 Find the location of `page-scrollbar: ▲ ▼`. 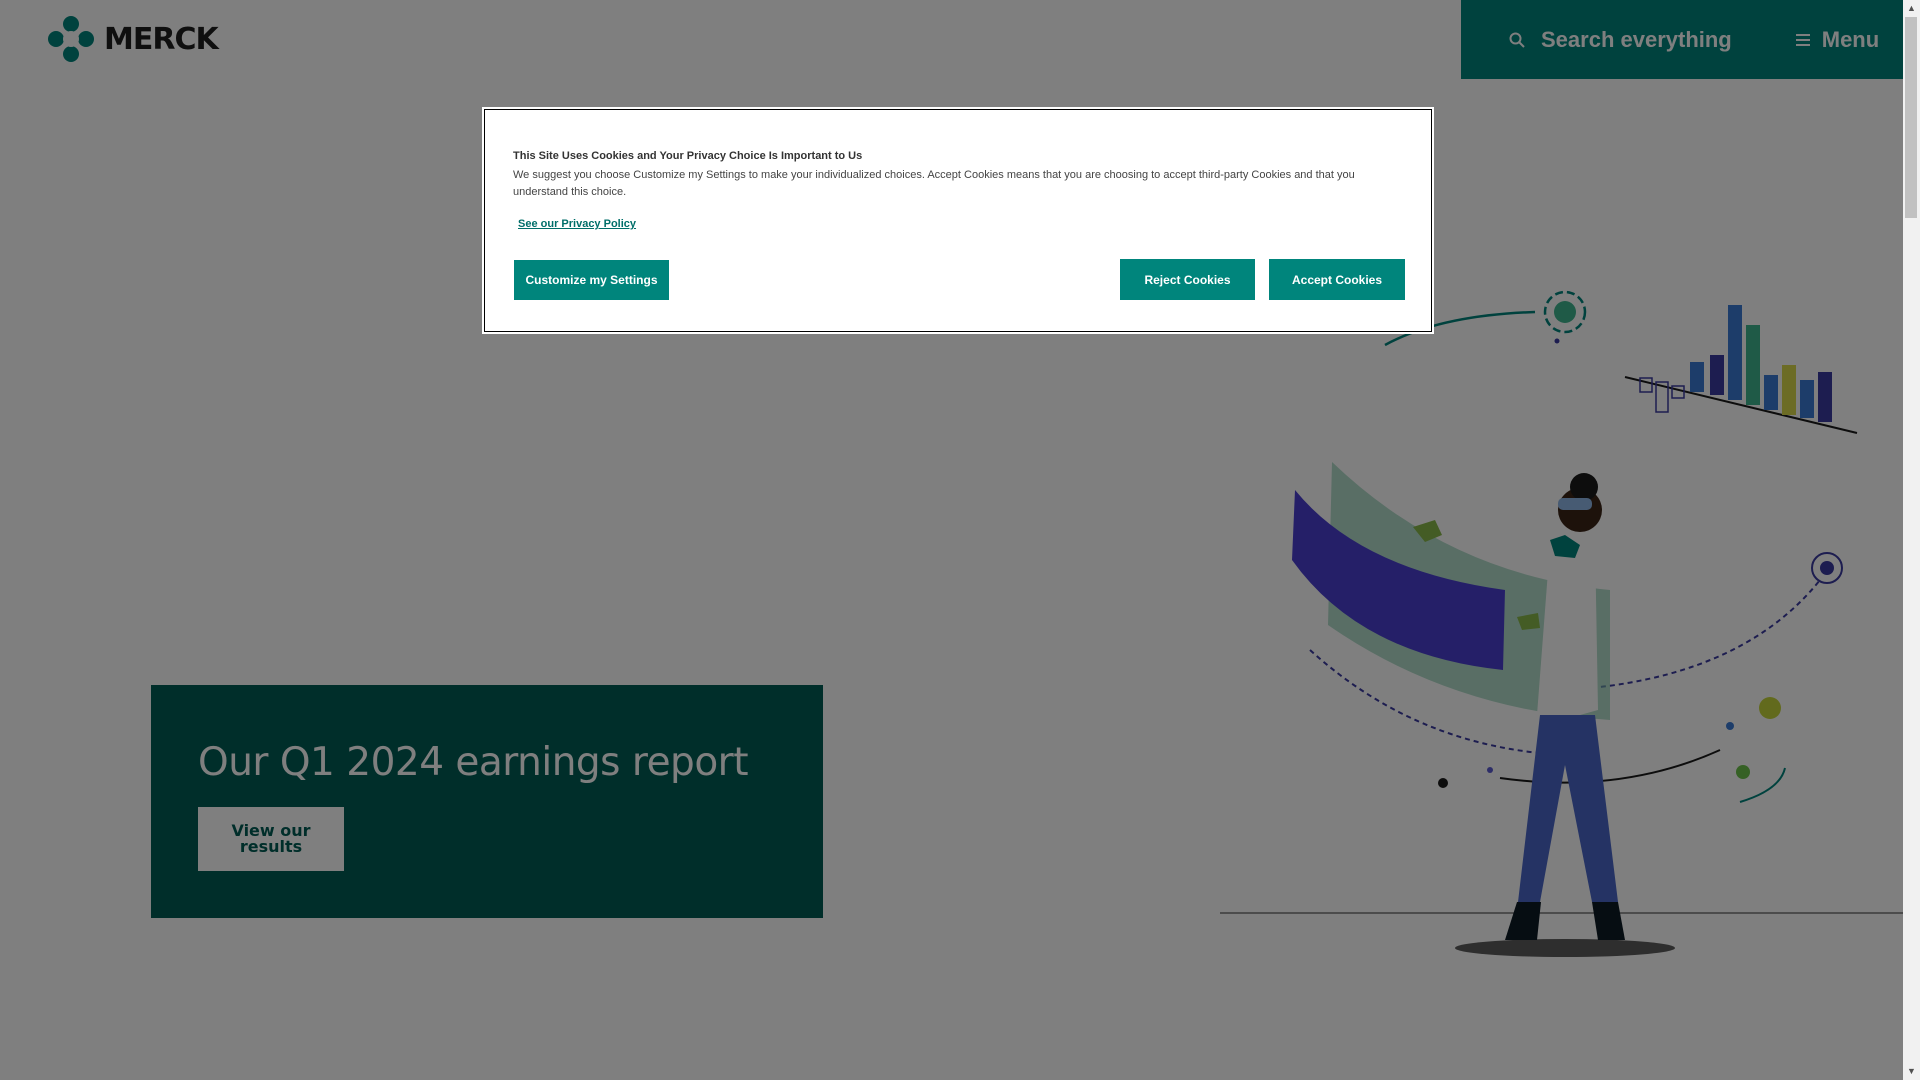

page-scrollbar: ▲ ▼ is located at coordinates (1911, 540).